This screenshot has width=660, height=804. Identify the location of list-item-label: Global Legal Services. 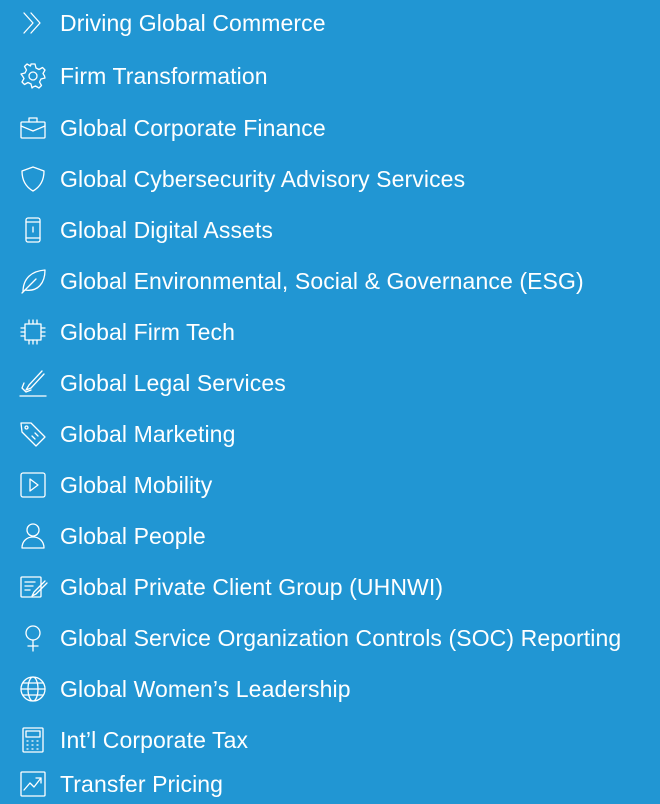
(173, 382).